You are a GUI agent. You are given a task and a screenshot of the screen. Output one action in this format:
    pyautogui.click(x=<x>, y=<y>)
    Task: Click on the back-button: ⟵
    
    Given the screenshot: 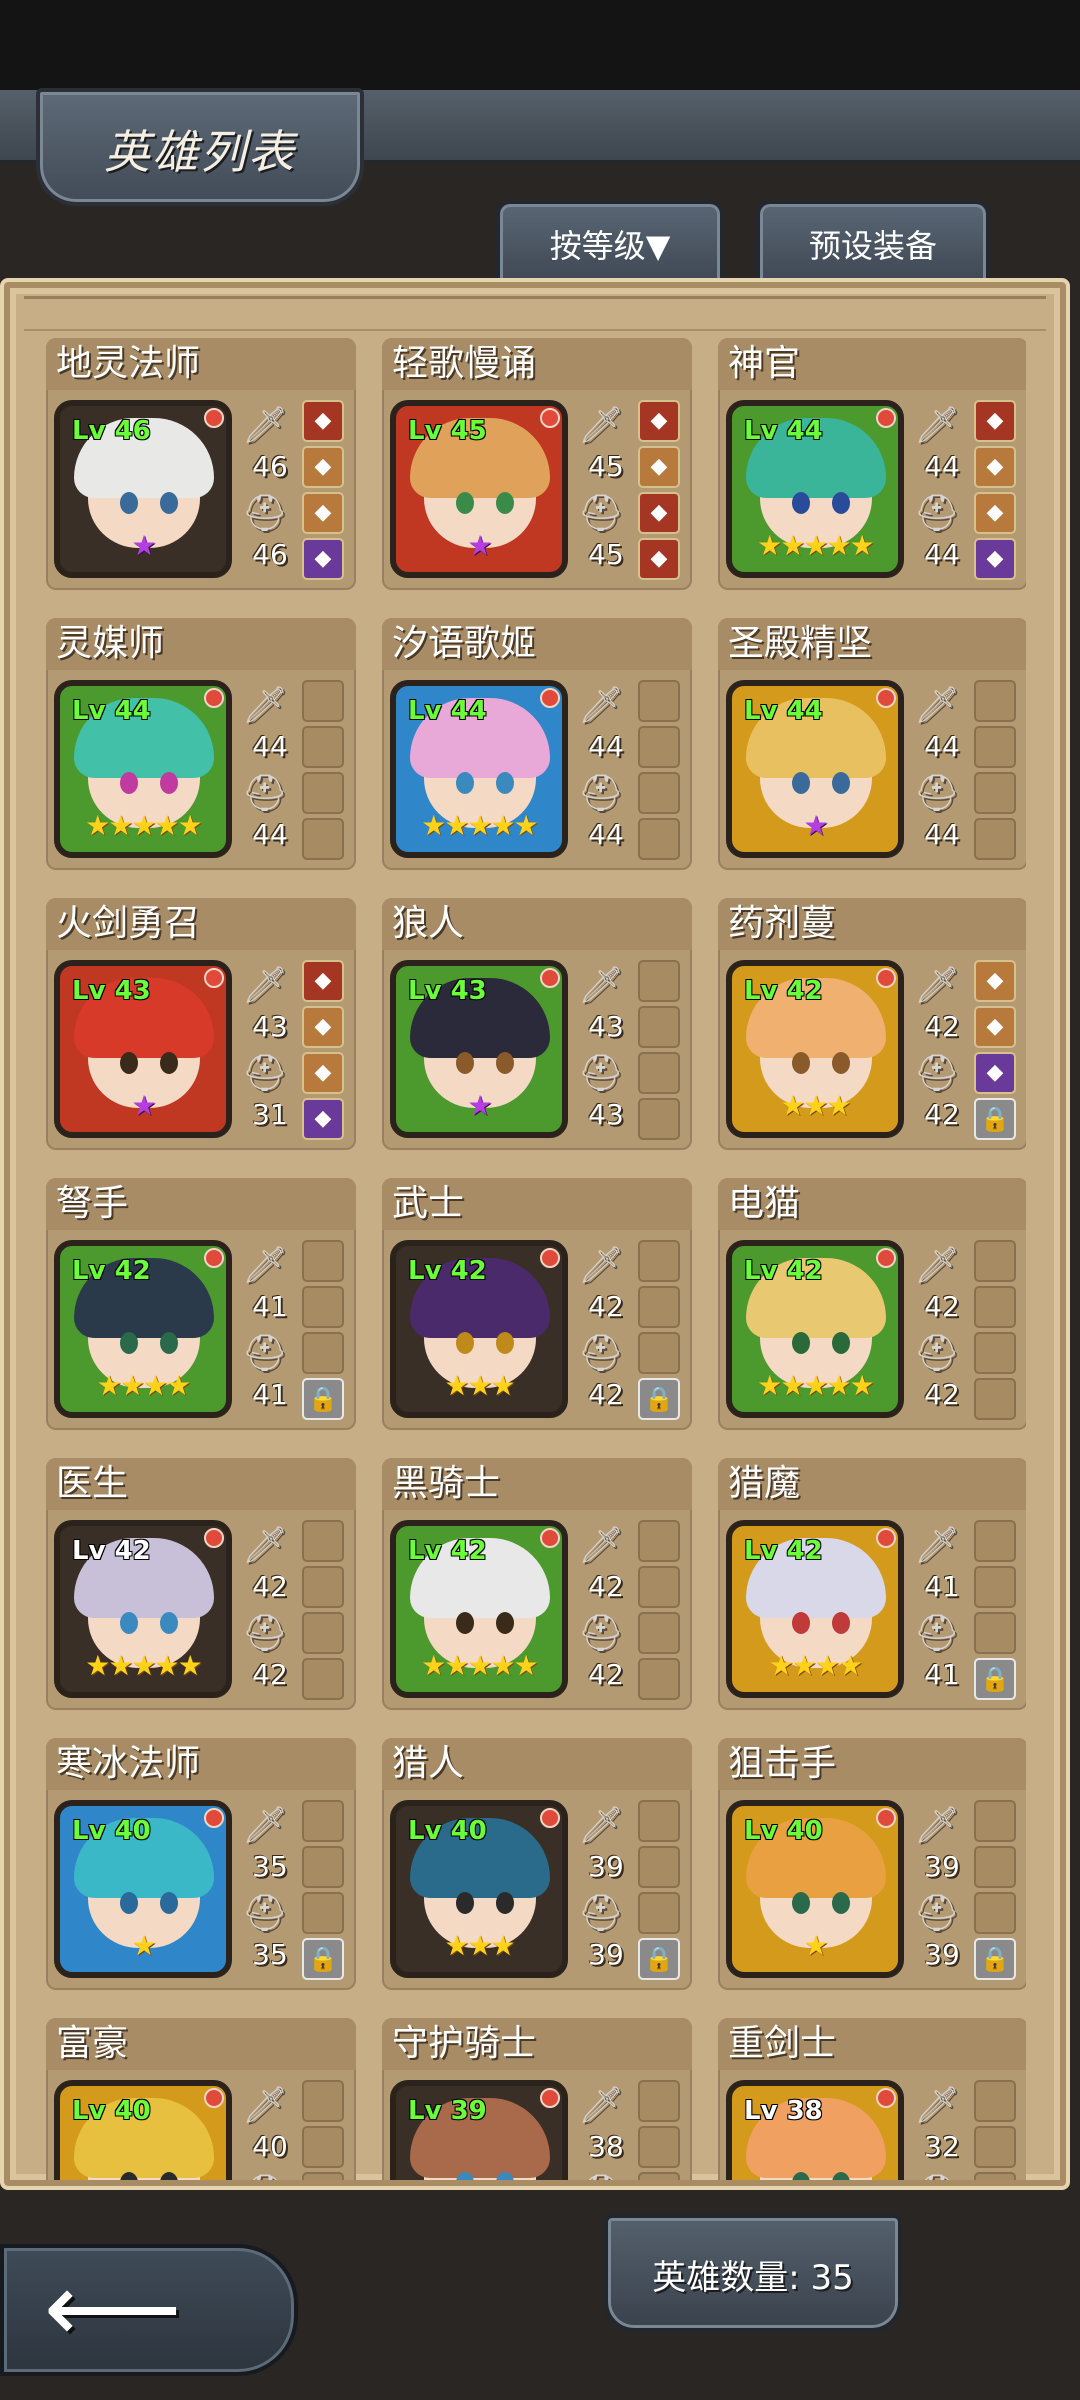 What is the action you would take?
    pyautogui.click(x=149, y=2310)
    